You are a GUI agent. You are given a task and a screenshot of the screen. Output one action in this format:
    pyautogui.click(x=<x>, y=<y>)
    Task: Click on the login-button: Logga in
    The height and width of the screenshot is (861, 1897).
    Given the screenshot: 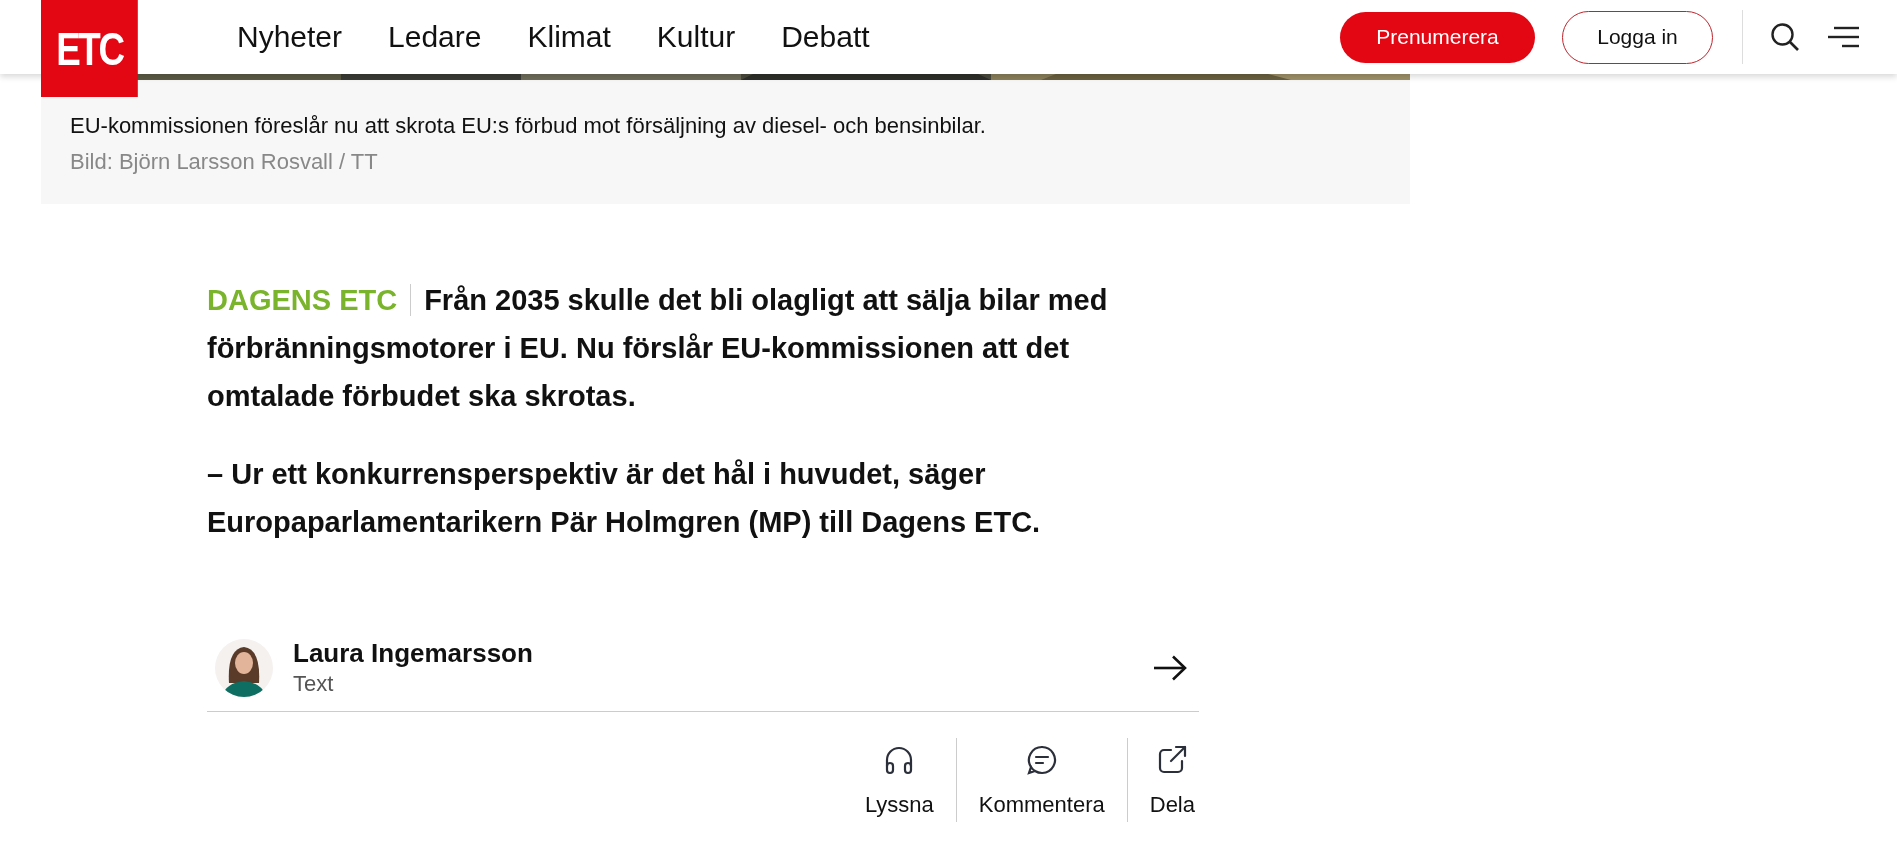 What is the action you would take?
    pyautogui.click(x=1637, y=37)
    